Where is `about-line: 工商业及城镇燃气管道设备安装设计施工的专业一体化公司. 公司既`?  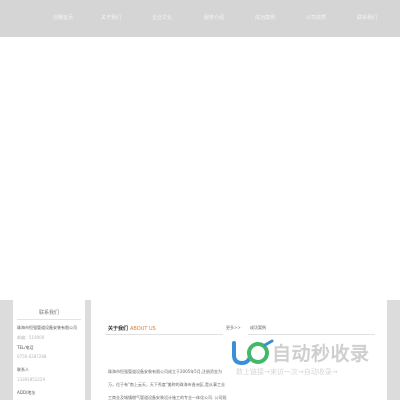 about-line: 工商业及城镇燃气管道设备安装设计施工的专业一体化公司. 公司既 is located at coordinates (167, 397).